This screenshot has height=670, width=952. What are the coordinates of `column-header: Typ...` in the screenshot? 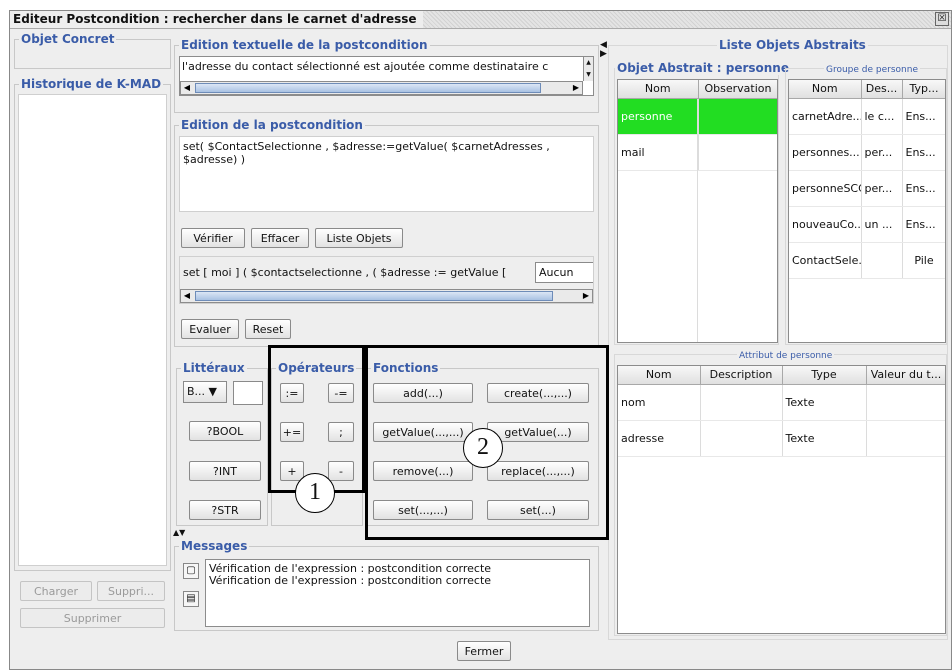 It's located at (923, 89).